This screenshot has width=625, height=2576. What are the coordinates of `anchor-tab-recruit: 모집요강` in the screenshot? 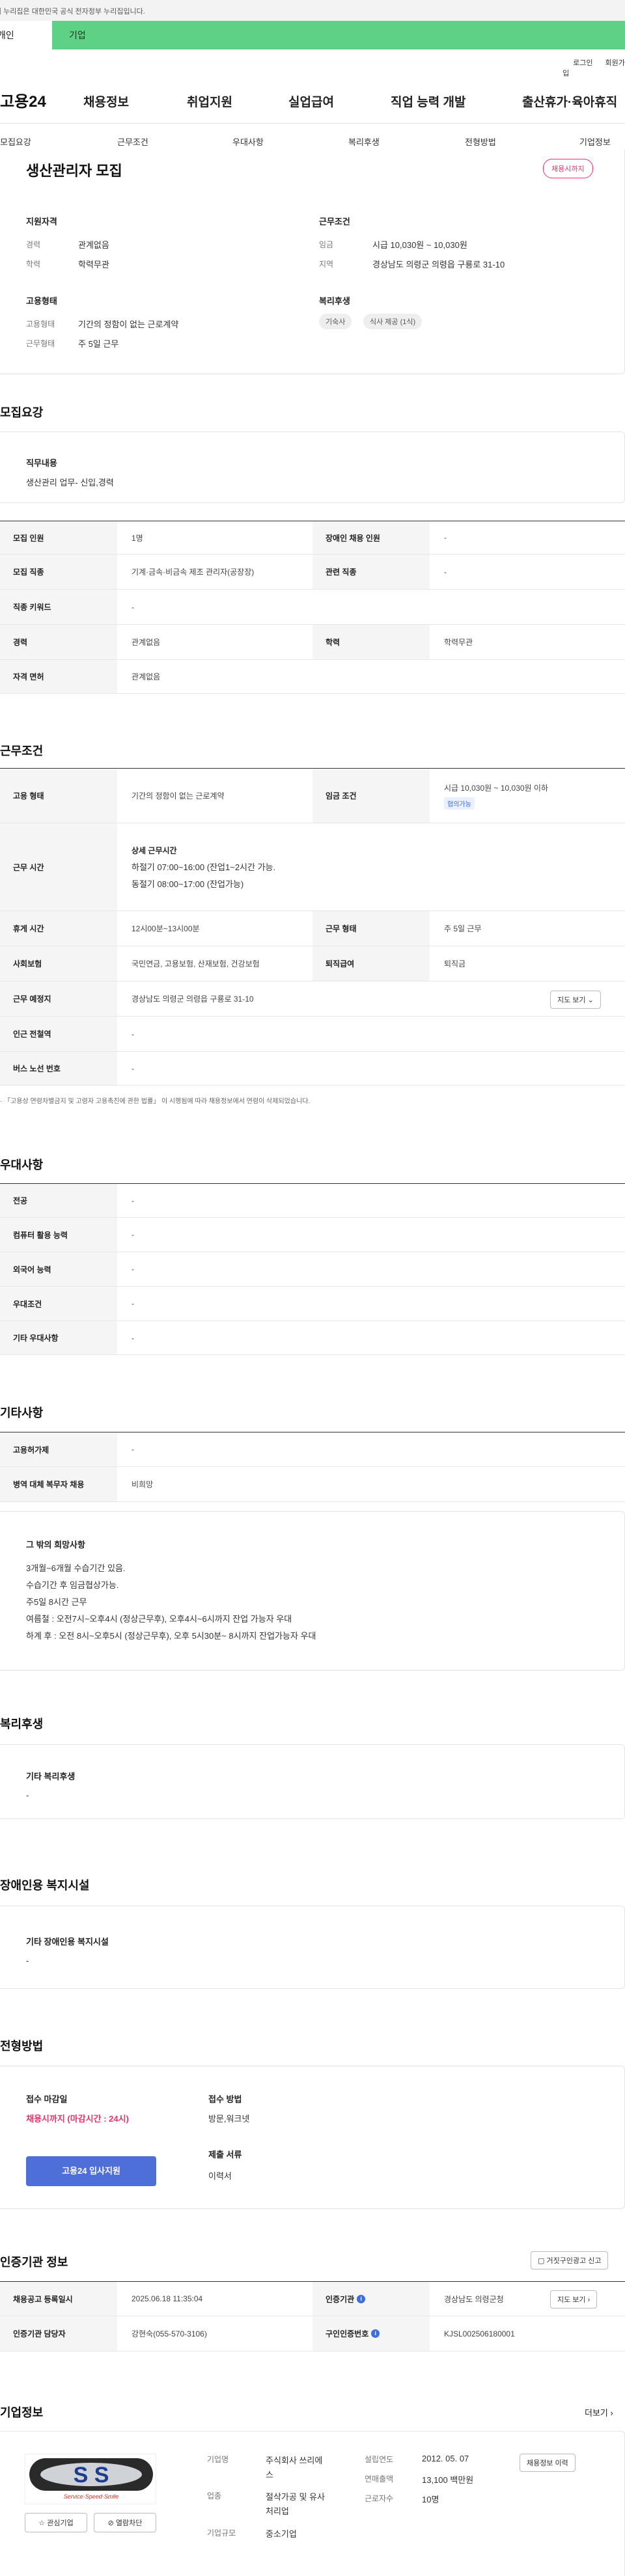 It's located at (15, 142).